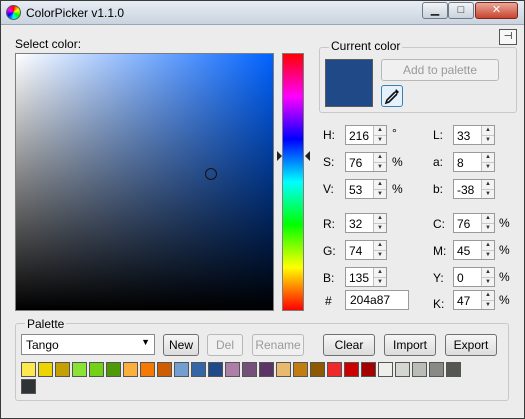 The image size is (525, 419). What do you see at coordinates (307, 156) in the screenshot?
I see `hue-slider-right-arrow-icon` at bounding box center [307, 156].